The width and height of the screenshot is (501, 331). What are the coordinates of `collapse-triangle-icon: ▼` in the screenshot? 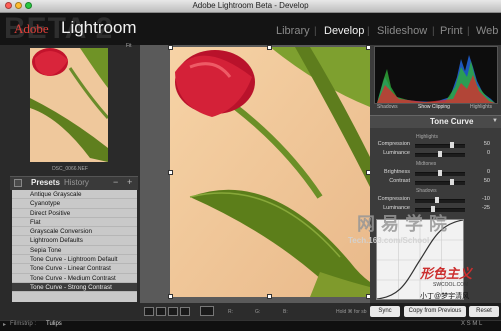 It's located at (495, 121).